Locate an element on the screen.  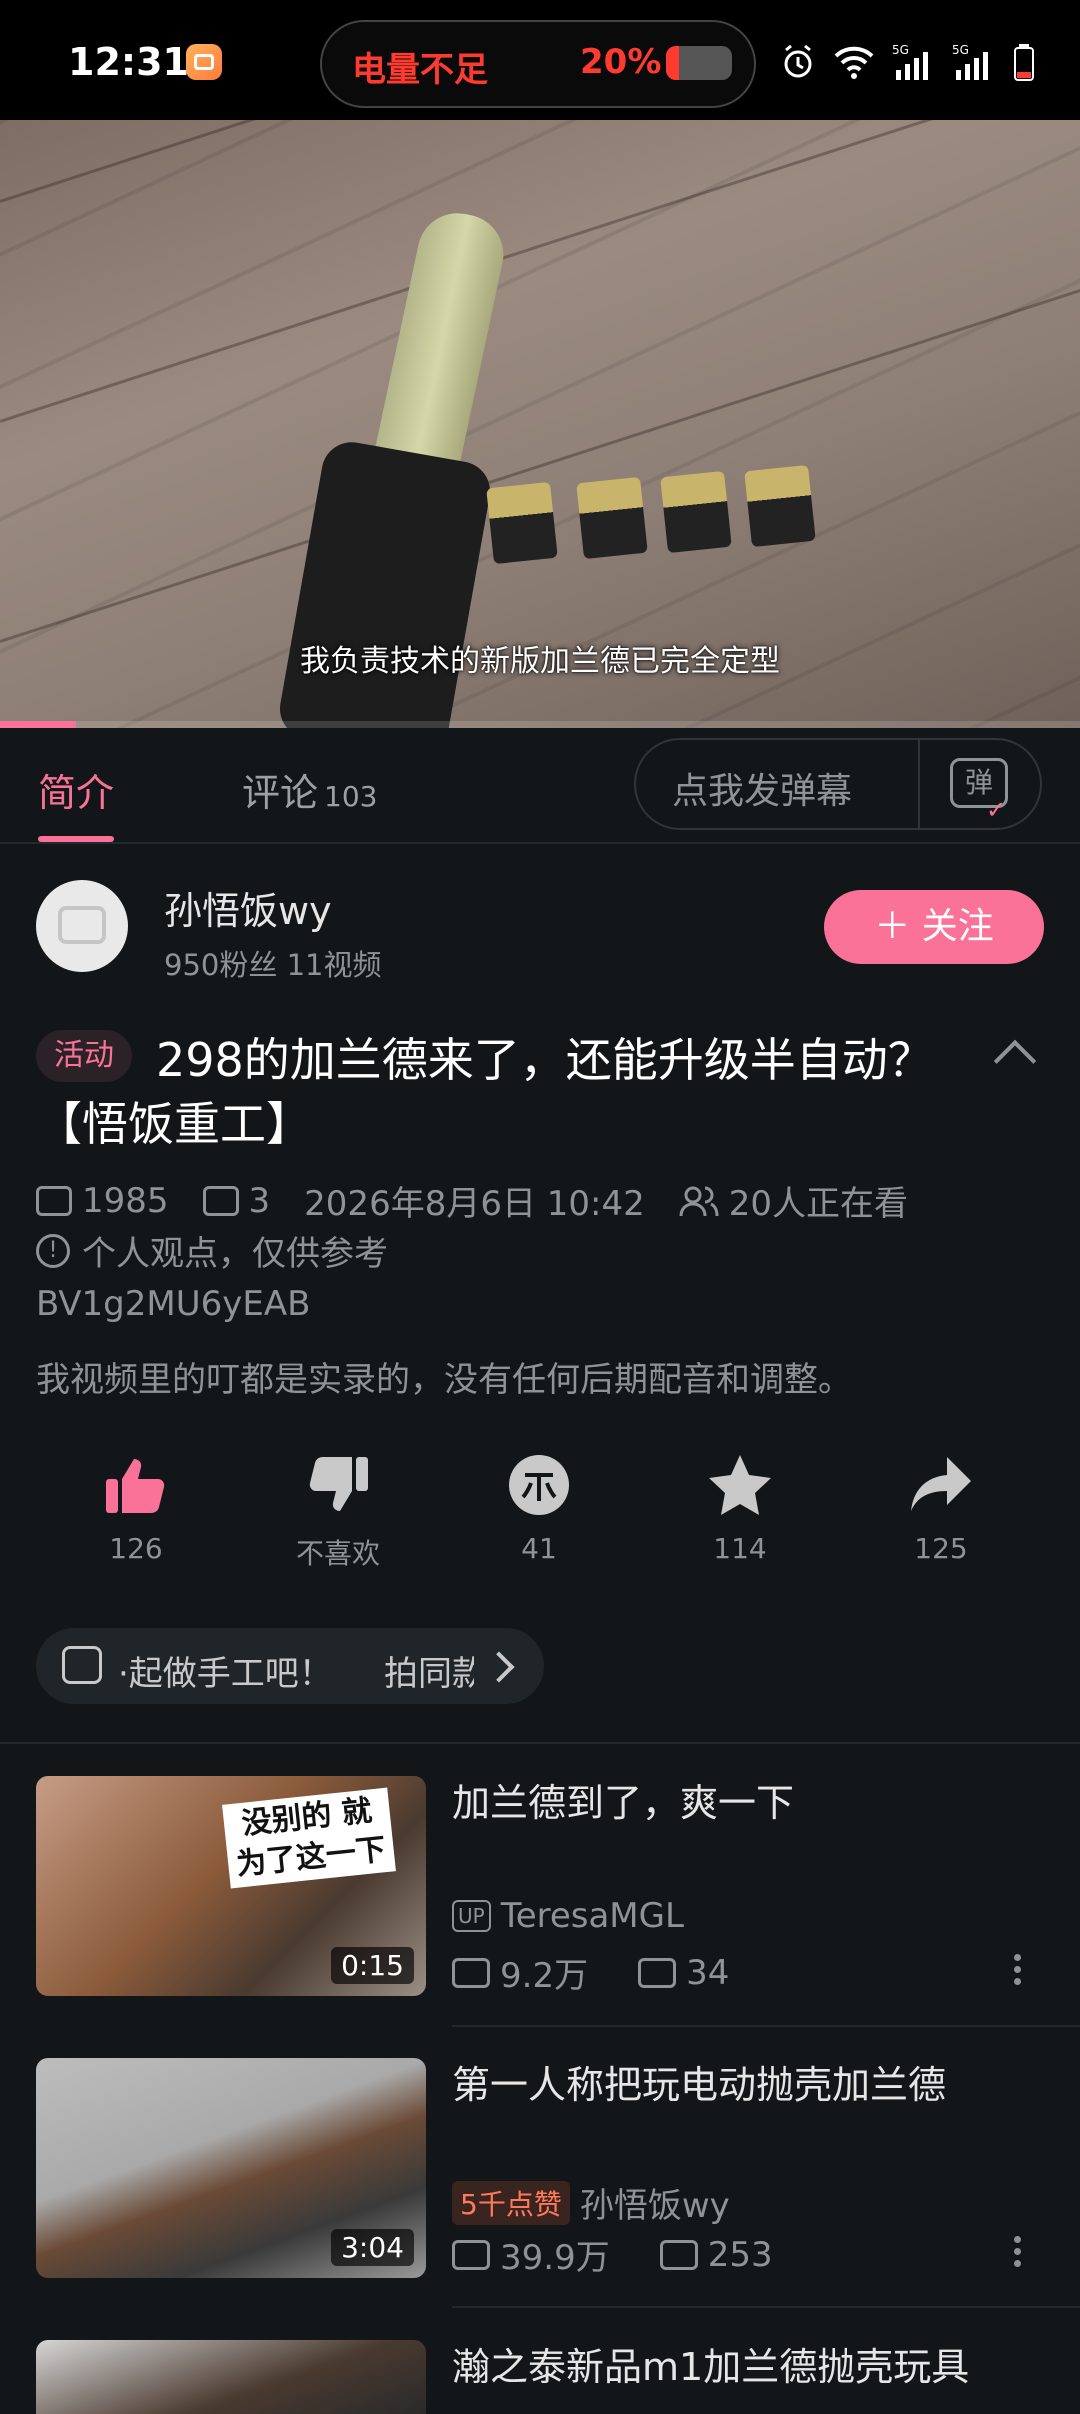
favorite-count: 114 is located at coordinates (740, 1548).